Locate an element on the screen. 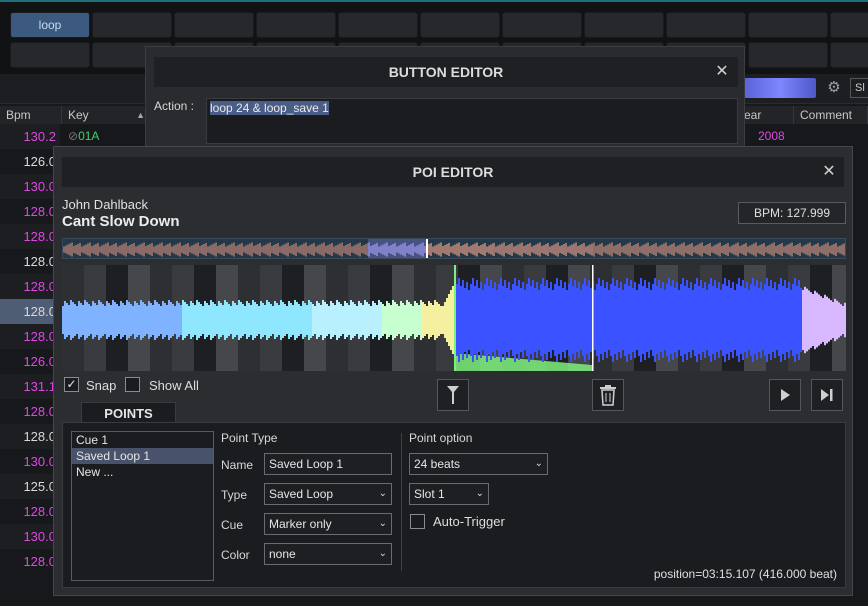 The image size is (868, 606). pad-loop: loop is located at coordinates (50, 25).